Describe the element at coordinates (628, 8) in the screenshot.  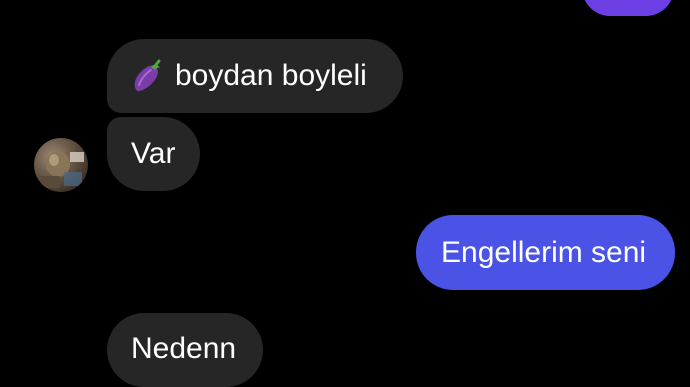
I see `outgoing-message-bubble-partial` at that location.